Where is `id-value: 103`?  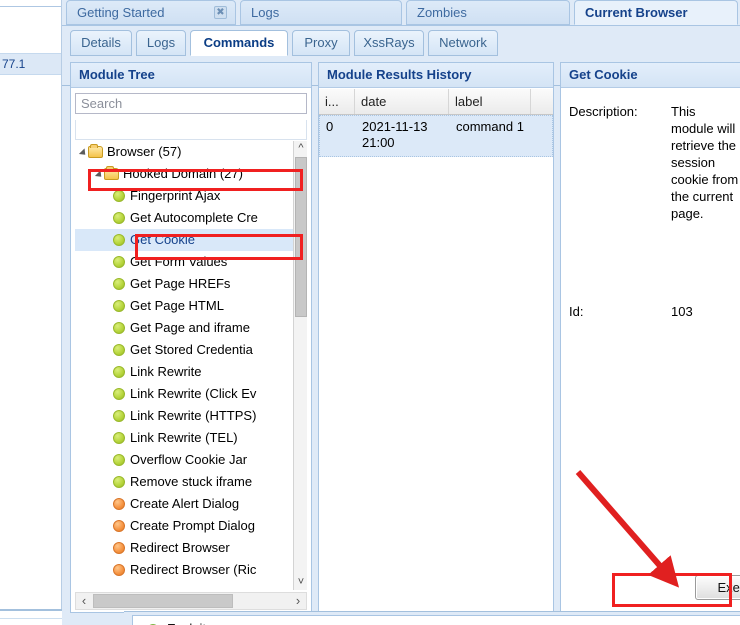 id-value: 103 is located at coordinates (682, 311).